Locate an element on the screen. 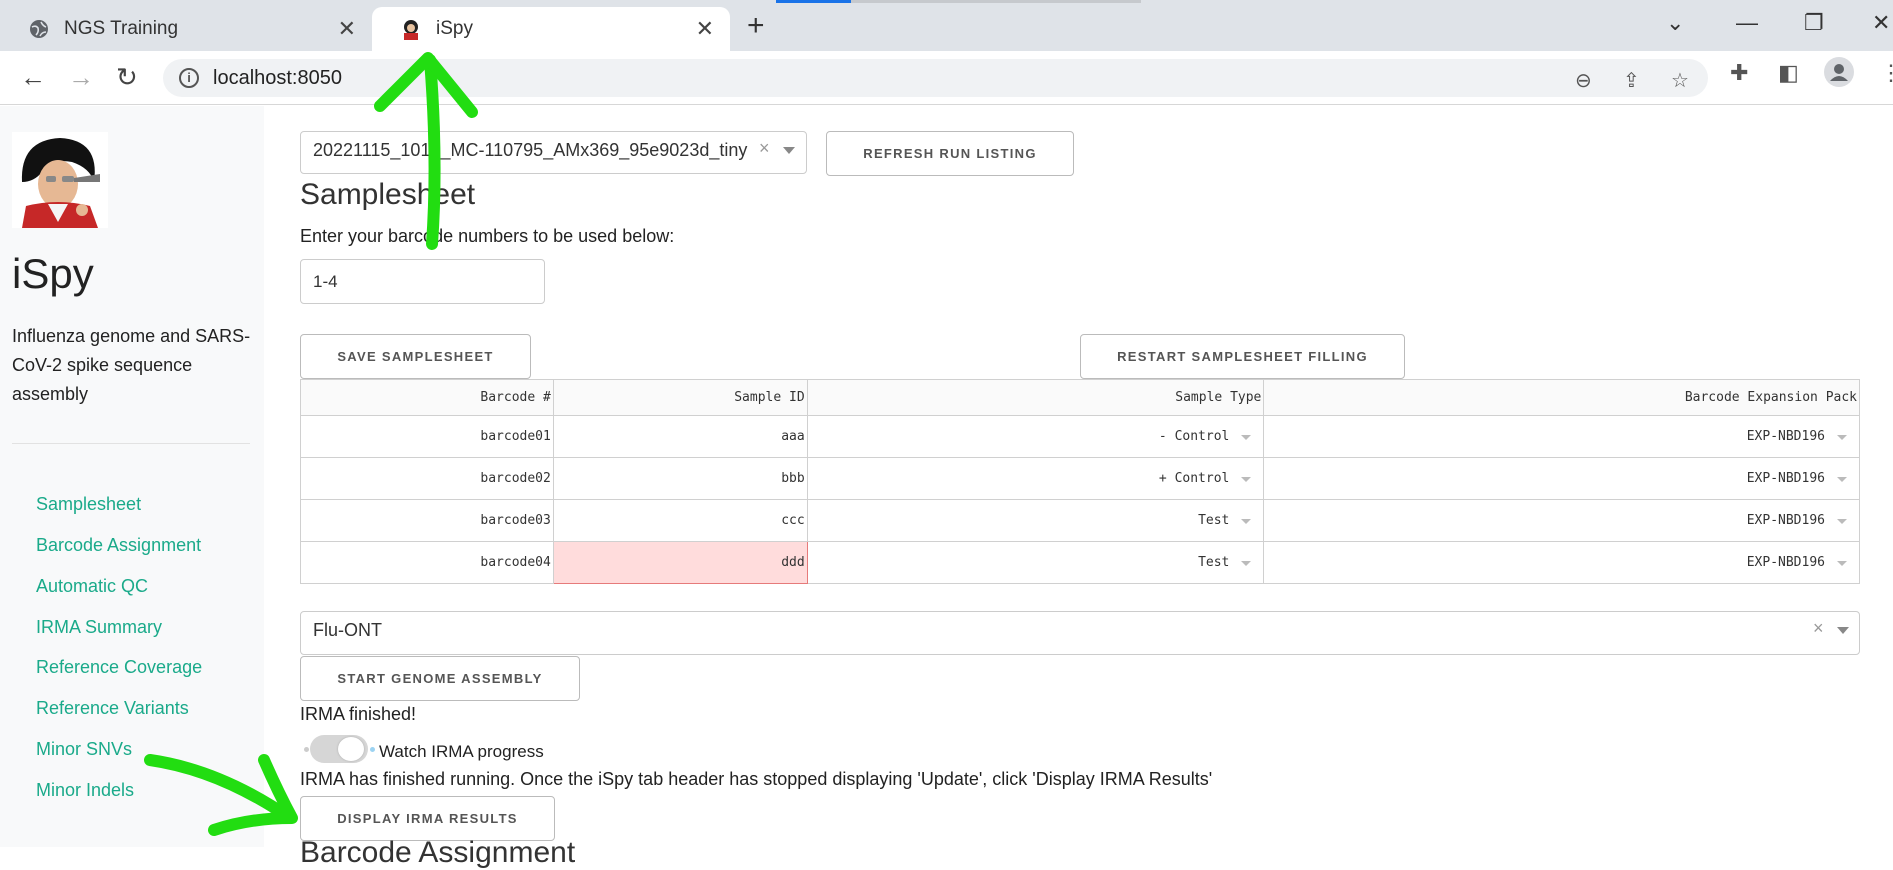  new-tab-icon: + is located at coordinates (756, 26).